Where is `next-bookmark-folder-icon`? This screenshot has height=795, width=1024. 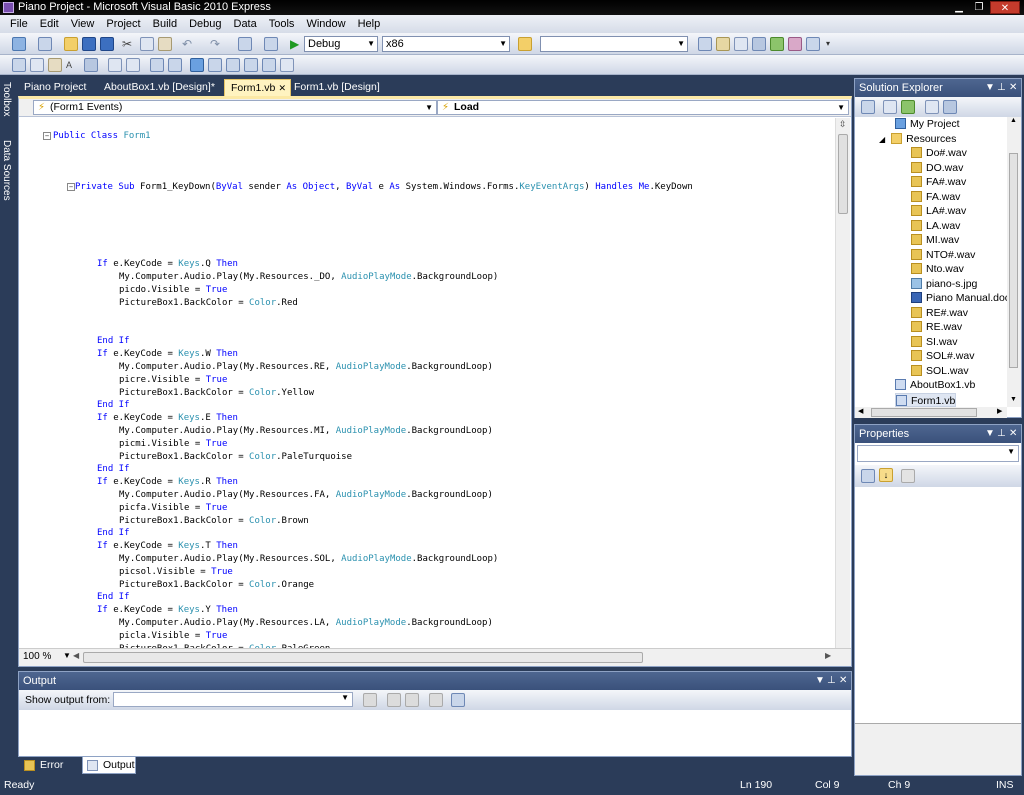
next-bookmark-folder-icon is located at coordinates (269, 65).